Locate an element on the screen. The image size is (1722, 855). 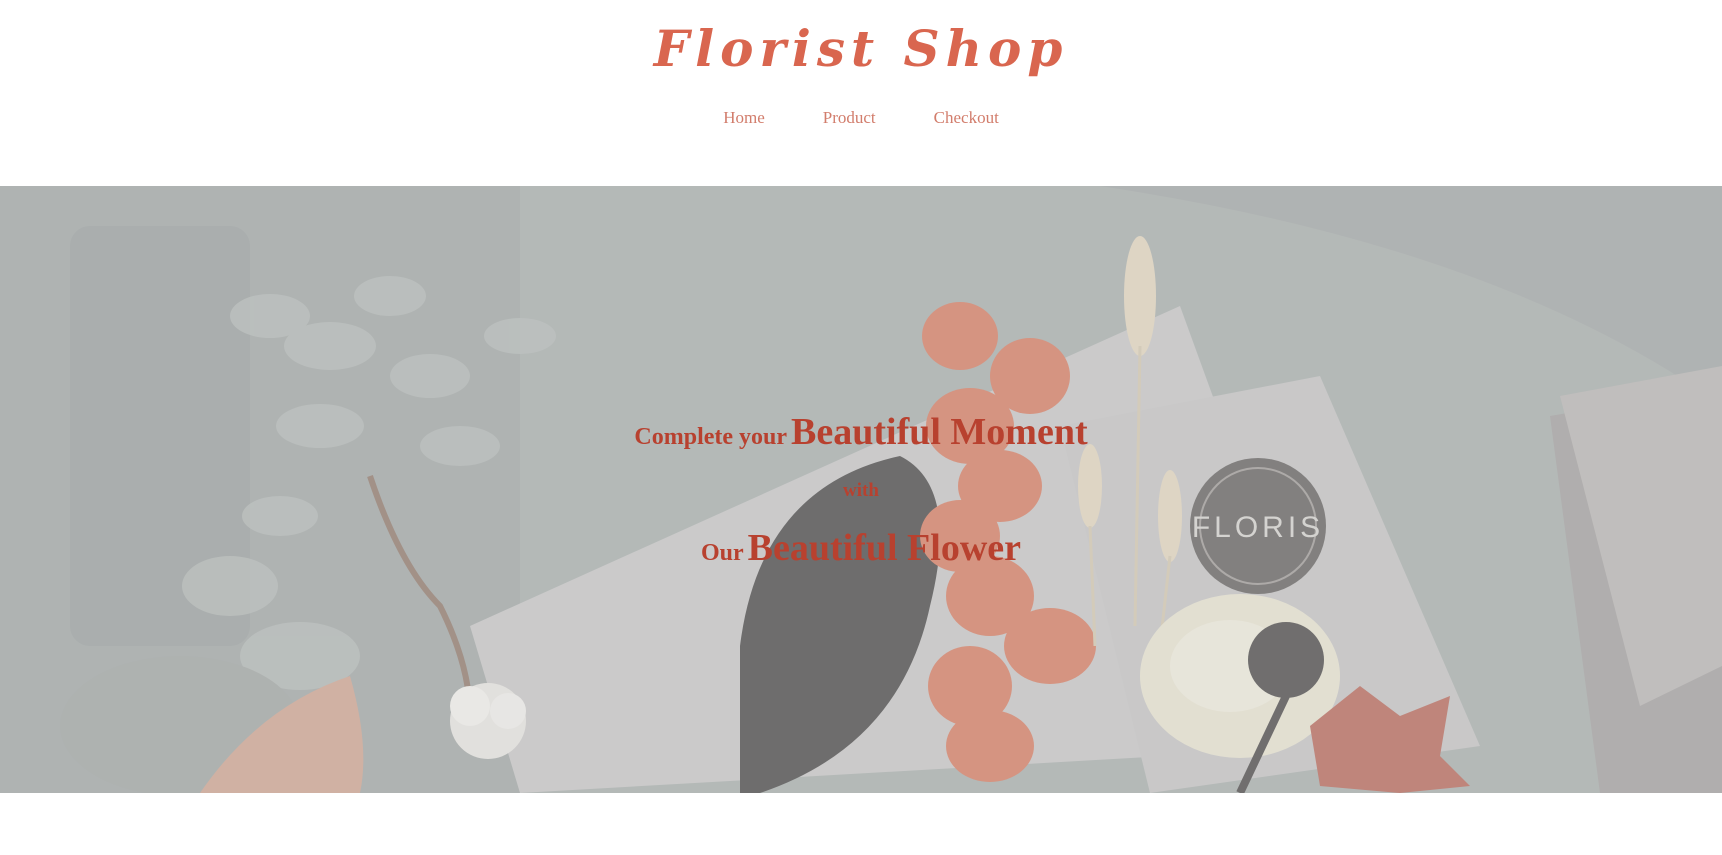
hero-line2: with is located at coordinates (861, 490).